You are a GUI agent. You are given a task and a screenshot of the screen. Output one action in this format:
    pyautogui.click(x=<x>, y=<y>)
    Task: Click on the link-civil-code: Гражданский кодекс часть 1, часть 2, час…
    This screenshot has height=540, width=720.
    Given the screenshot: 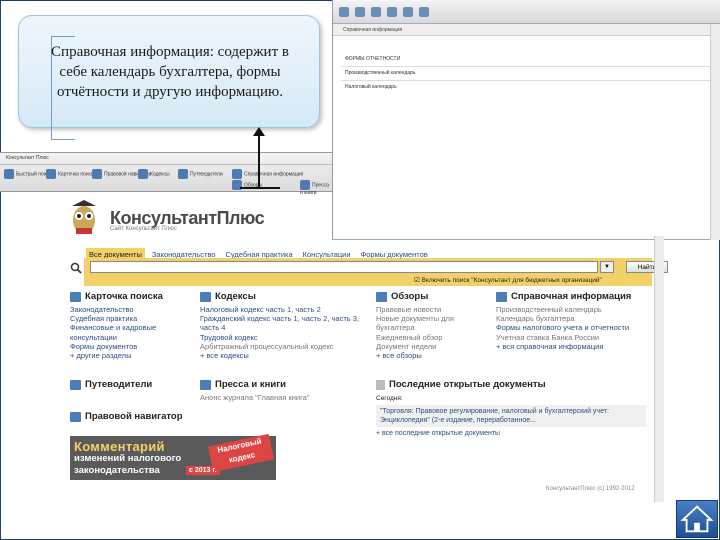 What is the action you would take?
    pyautogui.click(x=280, y=323)
    